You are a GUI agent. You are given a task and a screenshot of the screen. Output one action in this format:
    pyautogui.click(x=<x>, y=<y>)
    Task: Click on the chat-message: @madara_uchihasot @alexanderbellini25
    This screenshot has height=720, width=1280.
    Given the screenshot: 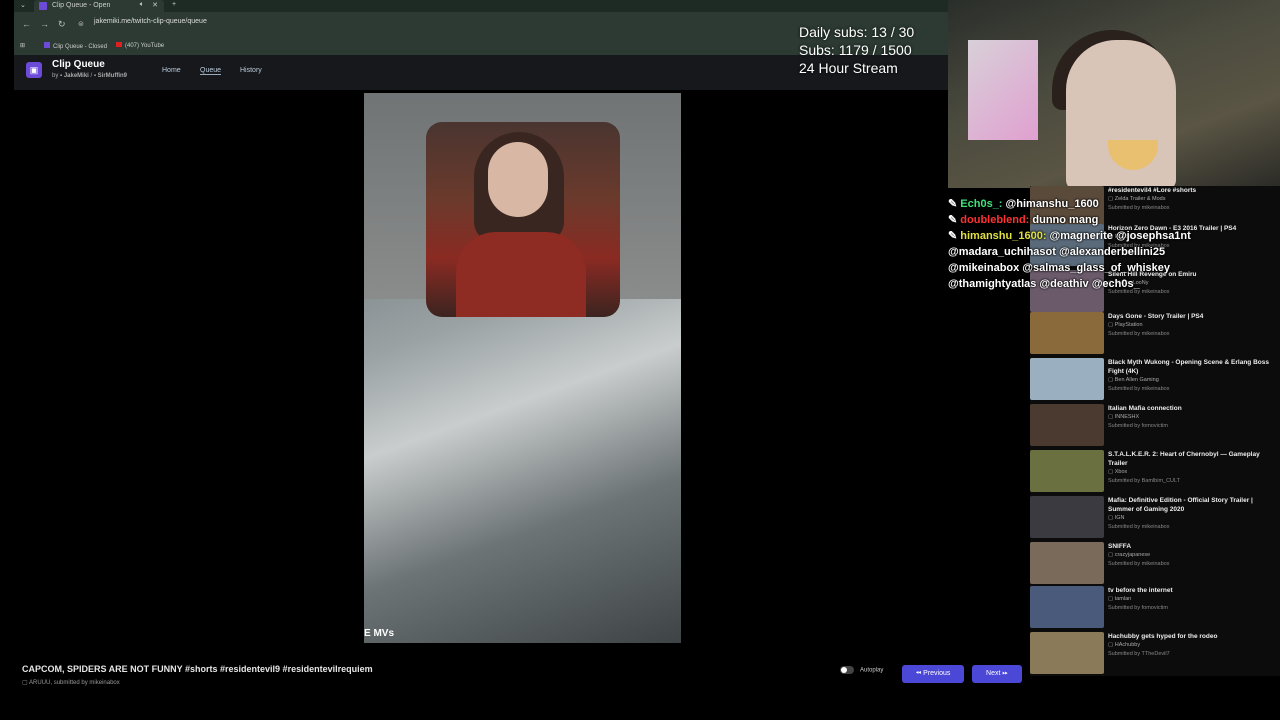 What is the action you would take?
    pyautogui.click(x=1078, y=252)
    